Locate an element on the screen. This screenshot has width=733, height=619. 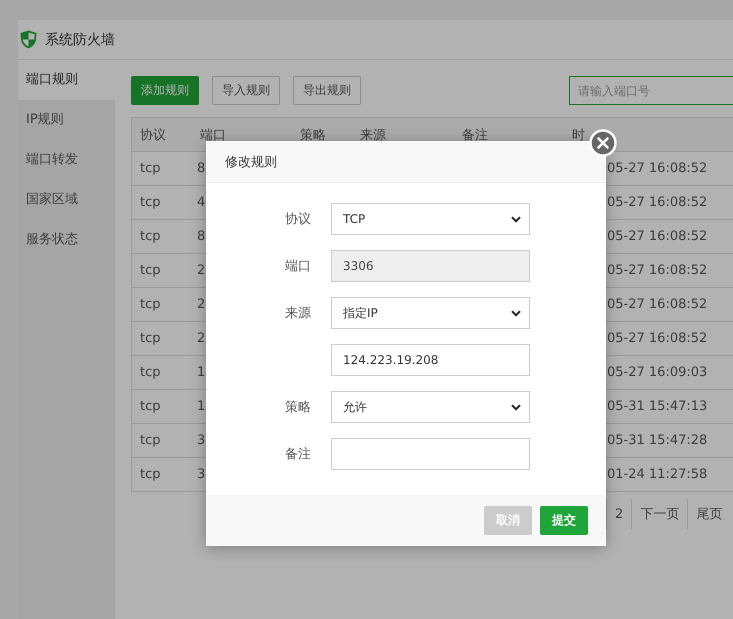
column-header: 备注 is located at coordinates (474, 135).